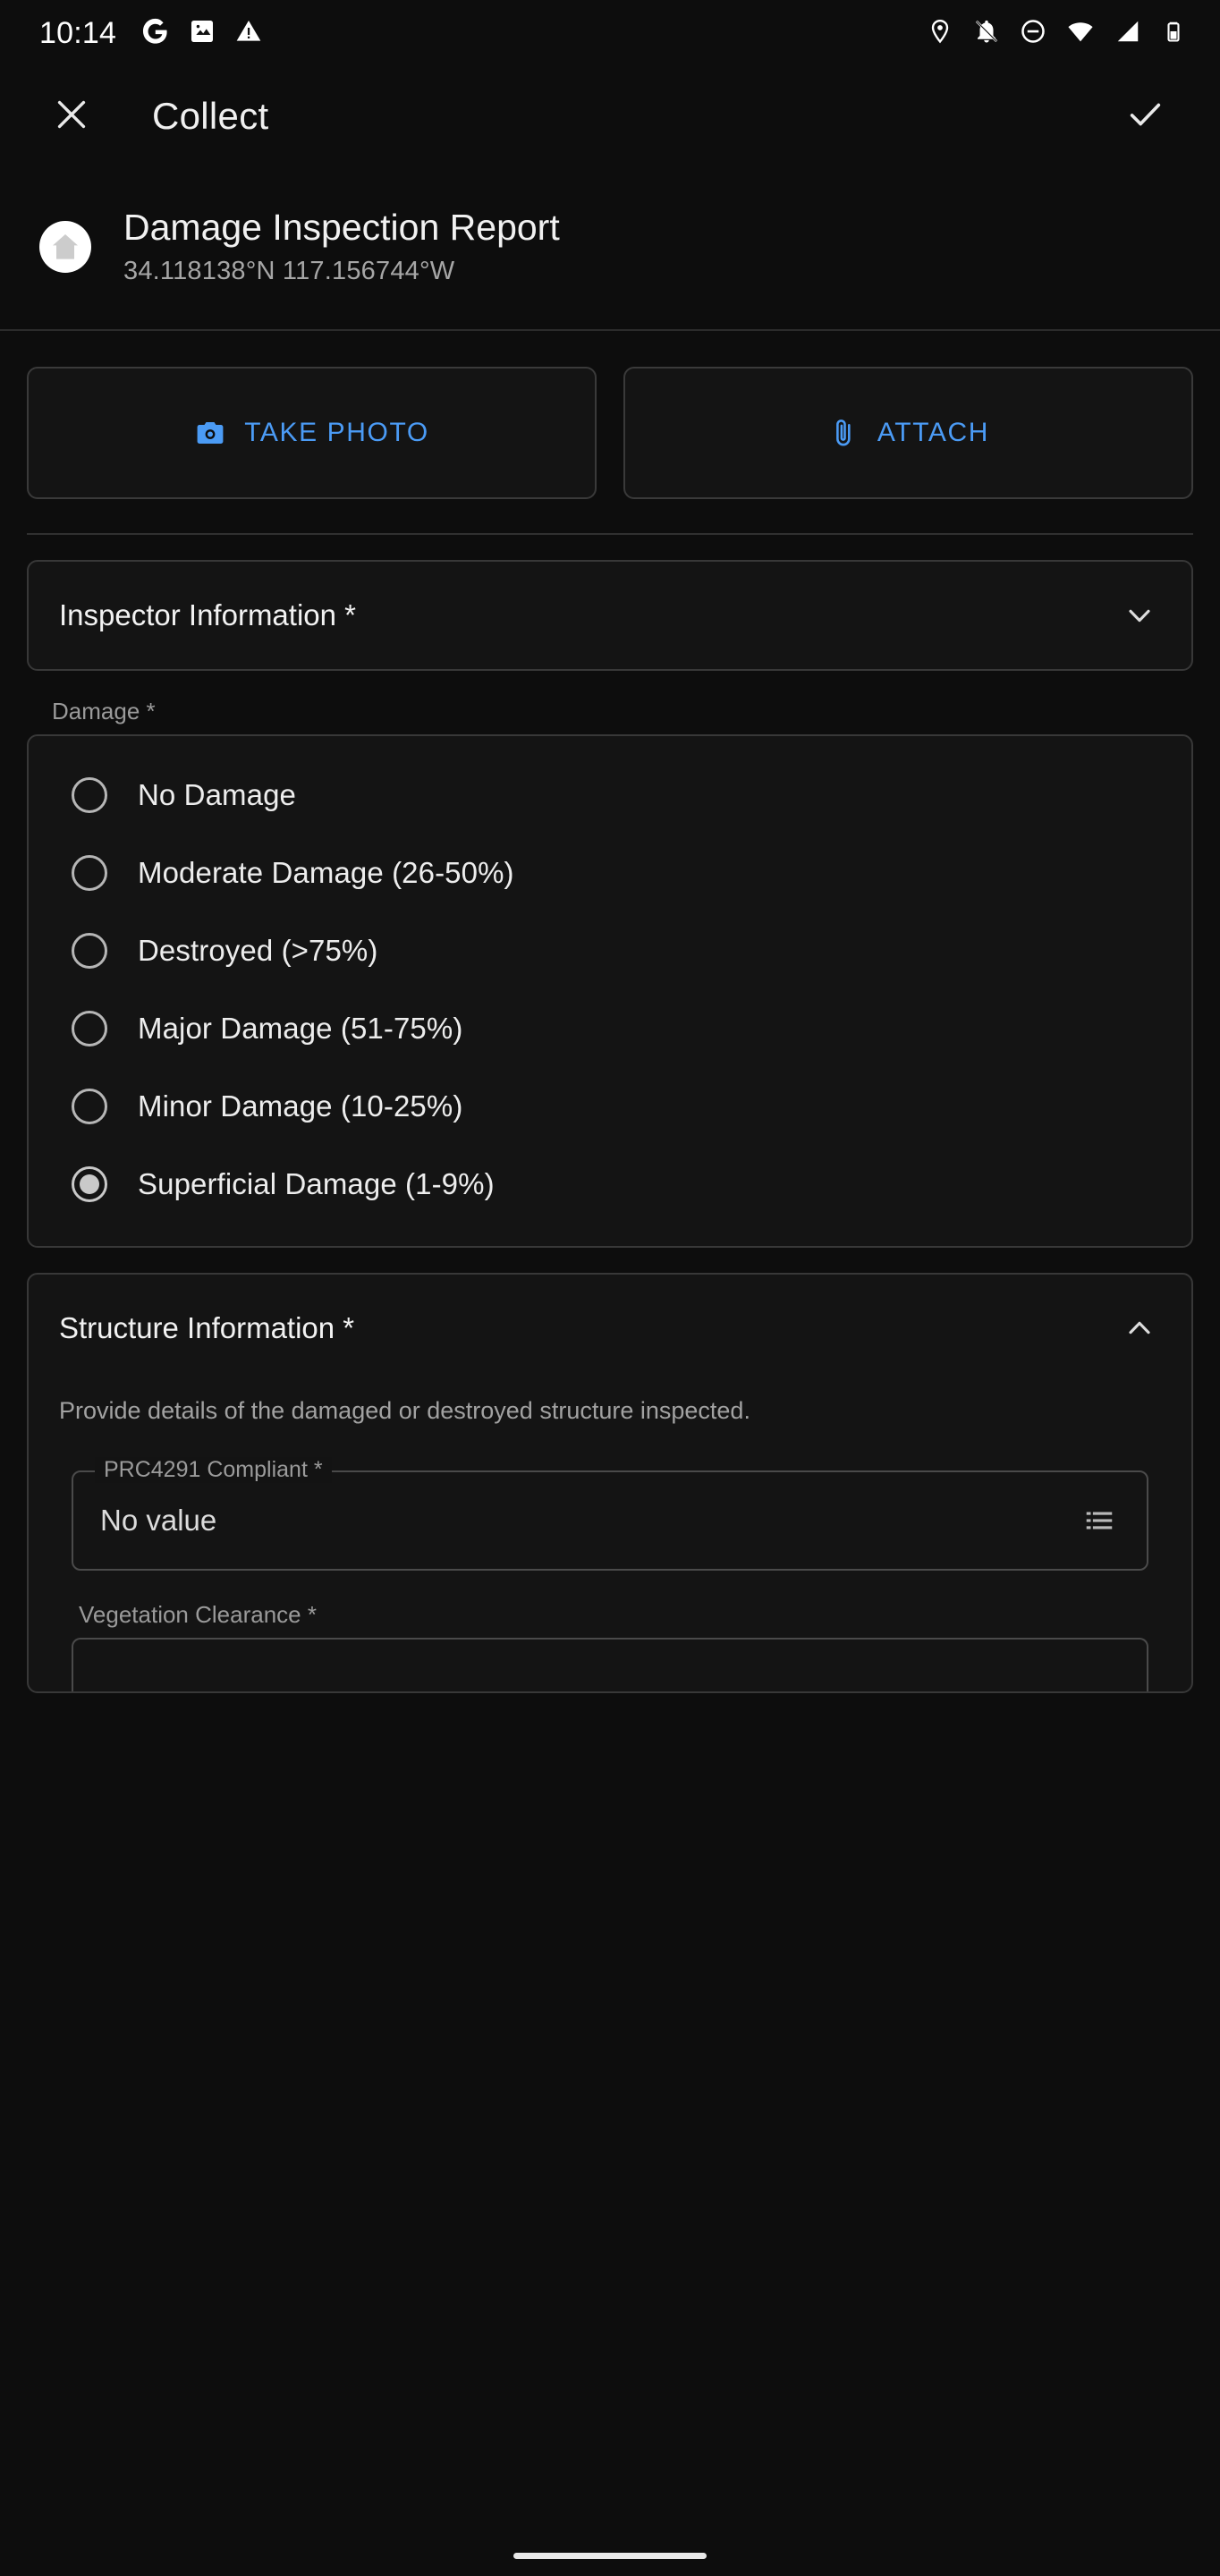 This screenshot has height=2576, width=1220. Describe the element at coordinates (341, 227) in the screenshot. I see `feature-title: Damage Inspection Report` at that location.